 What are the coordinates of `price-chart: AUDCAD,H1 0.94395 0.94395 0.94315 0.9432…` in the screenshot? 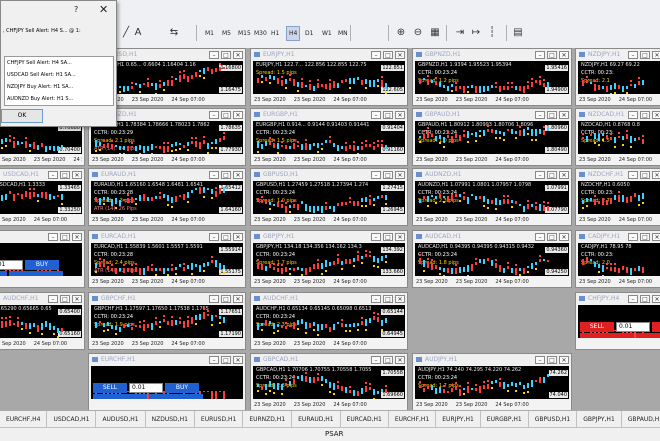 It's located at (492, 259).